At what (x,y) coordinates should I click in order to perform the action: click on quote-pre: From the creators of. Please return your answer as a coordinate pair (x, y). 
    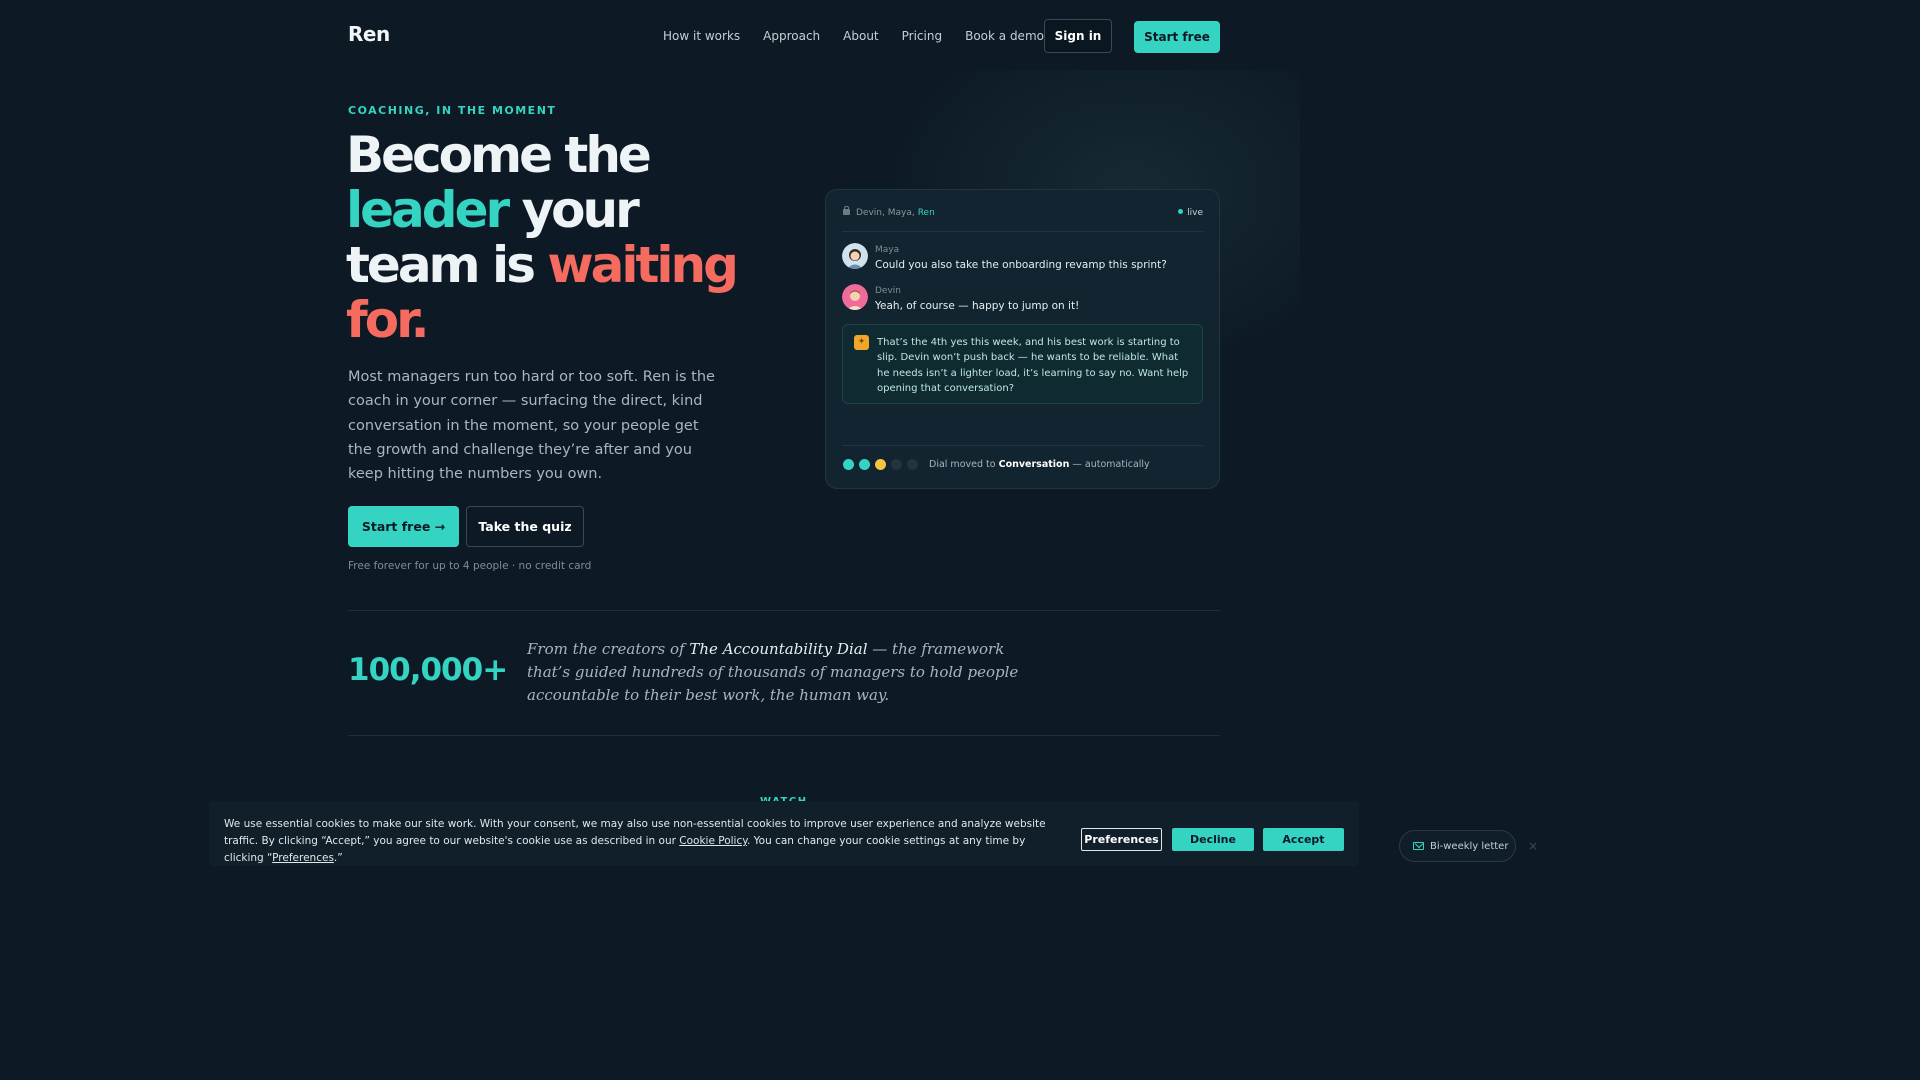
    Looking at the image, I should click on (606, 649).